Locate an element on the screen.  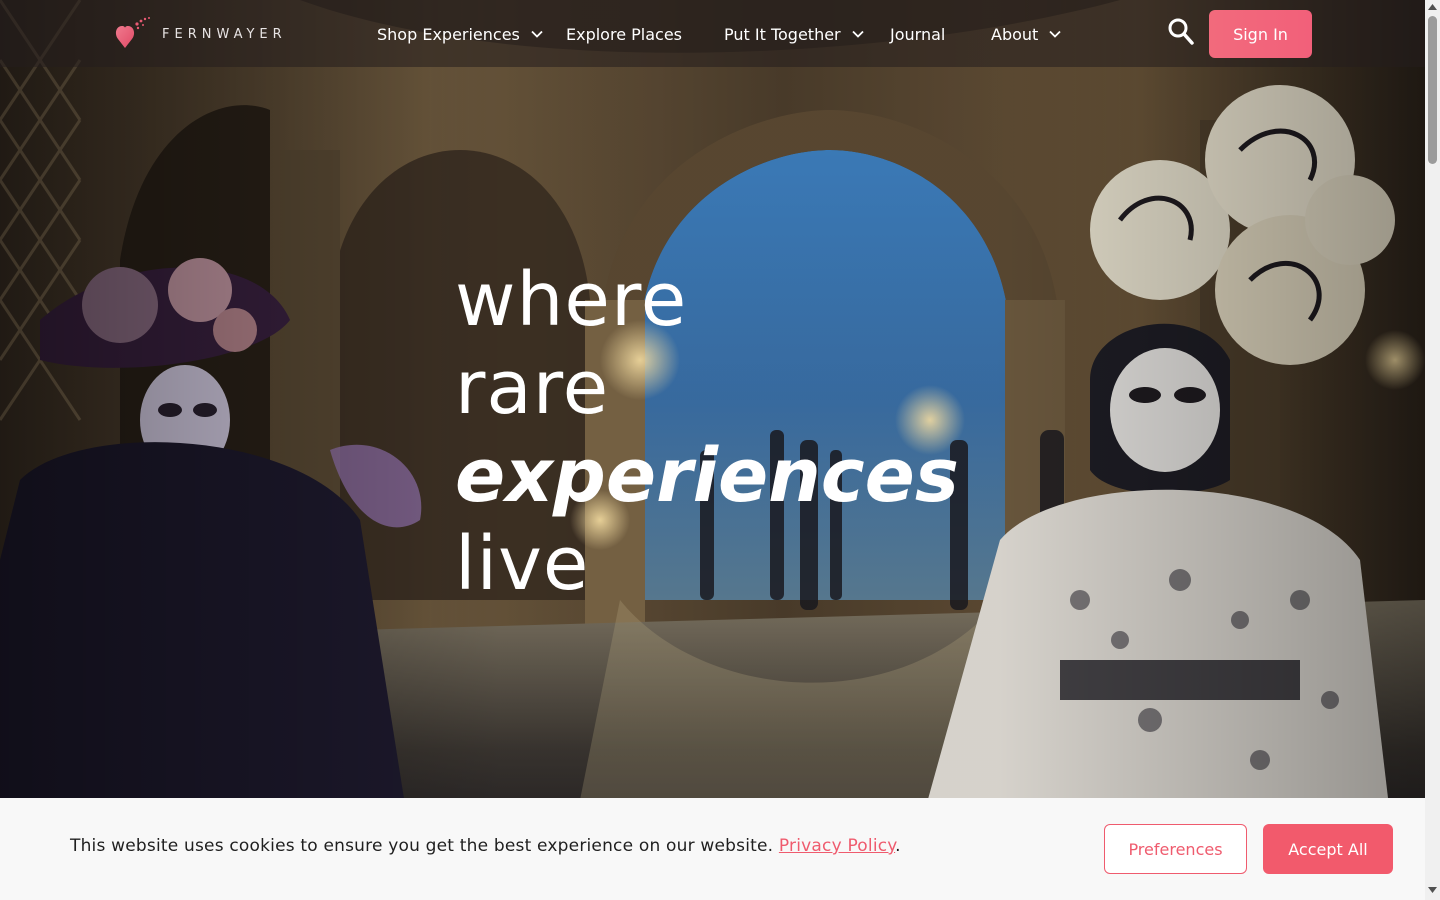
hero-headline: where rare experiences live is located at coordinates (707, 432).